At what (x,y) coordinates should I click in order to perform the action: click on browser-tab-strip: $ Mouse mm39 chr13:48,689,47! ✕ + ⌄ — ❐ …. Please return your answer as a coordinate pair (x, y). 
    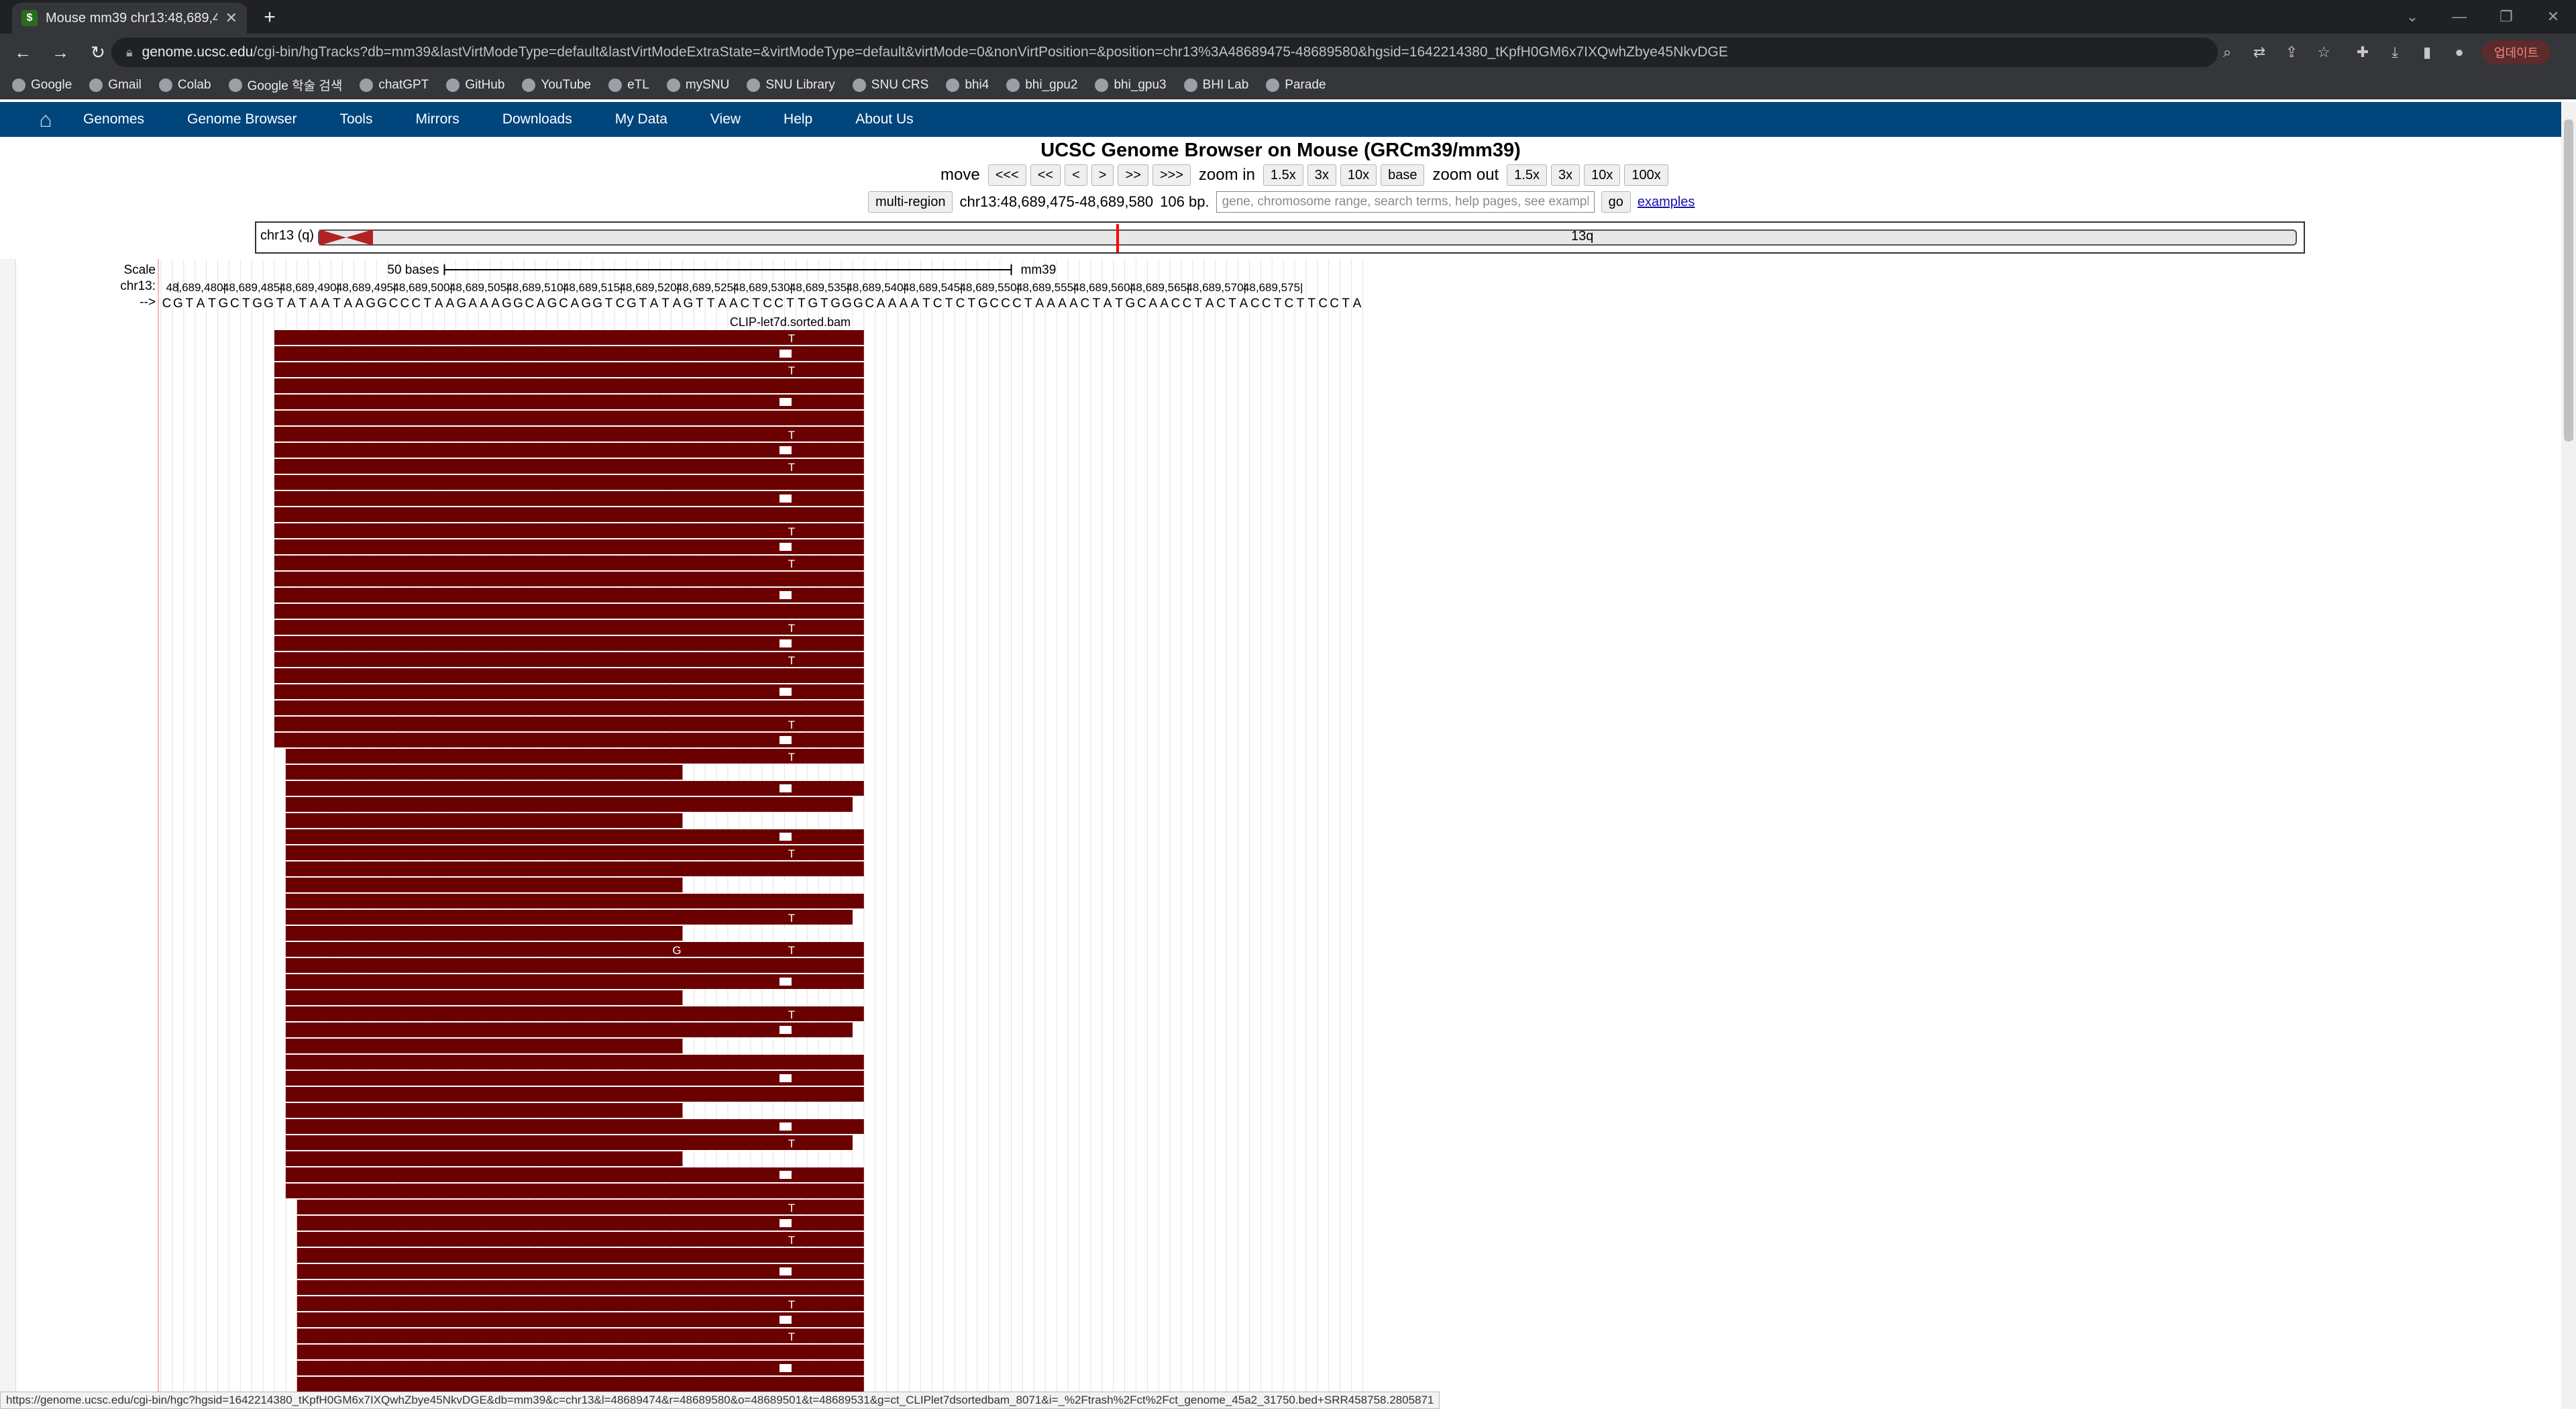
    Looking at the image, I should click on (1288, 17).